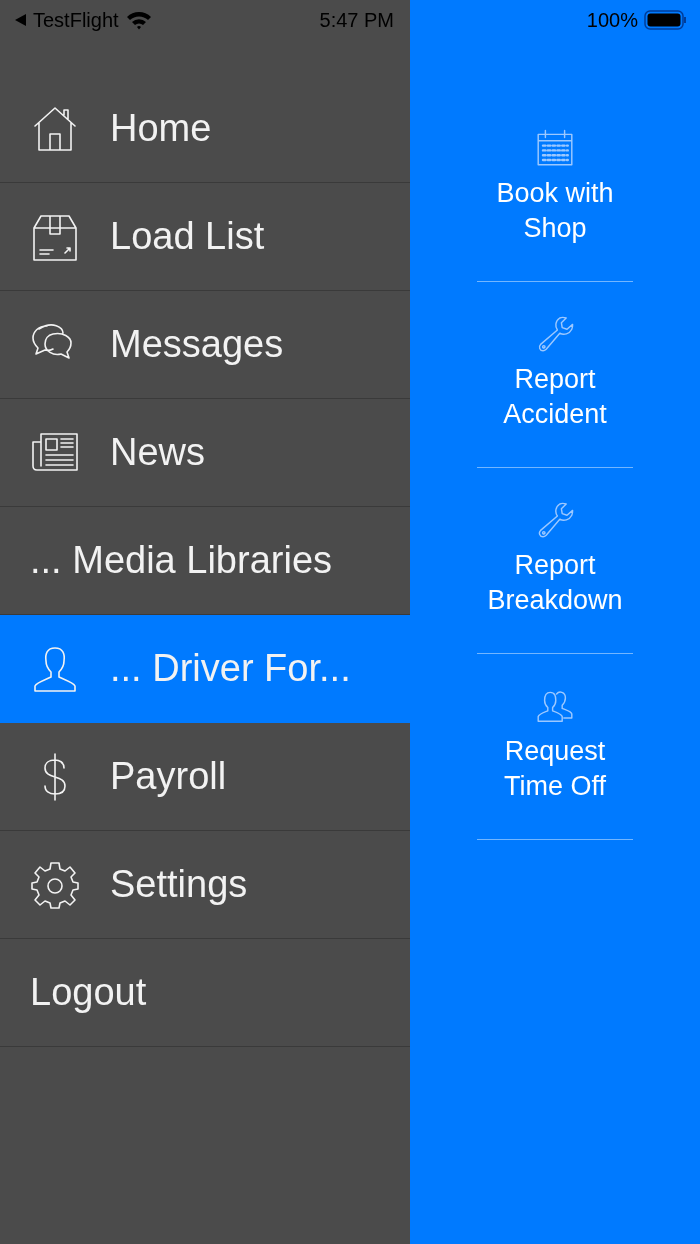 The width and height of the screenshot is (700, 1244). Describe the element at coordinates (179, 884) in the screenshot. I see `menu-label: Settings` at that location.